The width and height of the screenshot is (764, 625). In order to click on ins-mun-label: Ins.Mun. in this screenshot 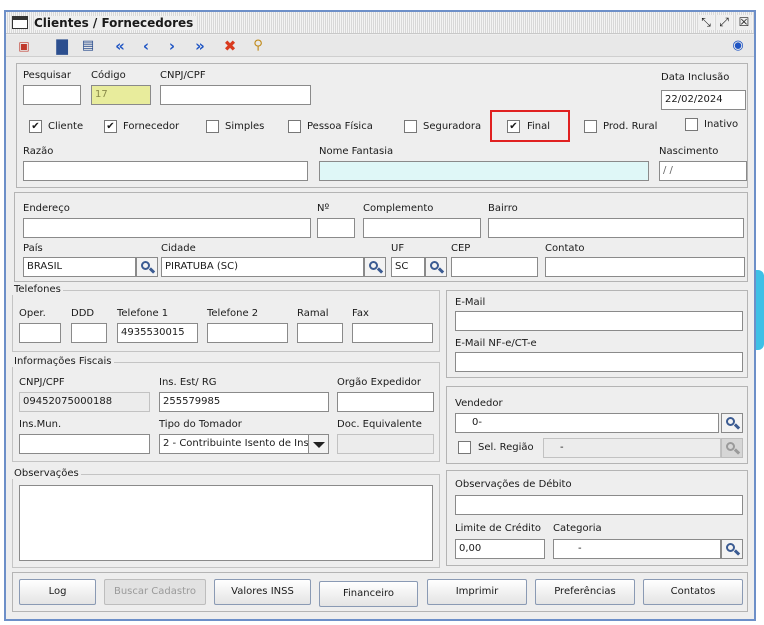, I will do `click(40, 424)`.